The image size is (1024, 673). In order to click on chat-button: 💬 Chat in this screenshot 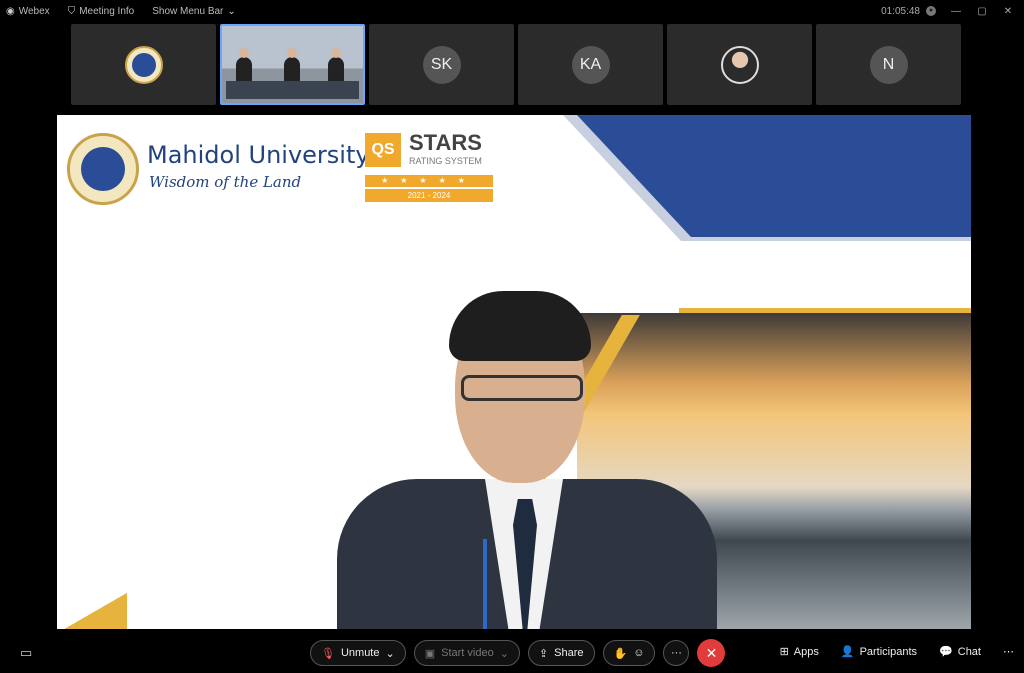, I will do `click(960, 652)`.